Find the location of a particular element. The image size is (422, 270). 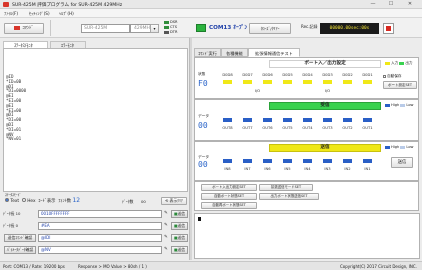

command-button: ｺﾏﾝﾄﾞ is located at coordinates (24, 28).